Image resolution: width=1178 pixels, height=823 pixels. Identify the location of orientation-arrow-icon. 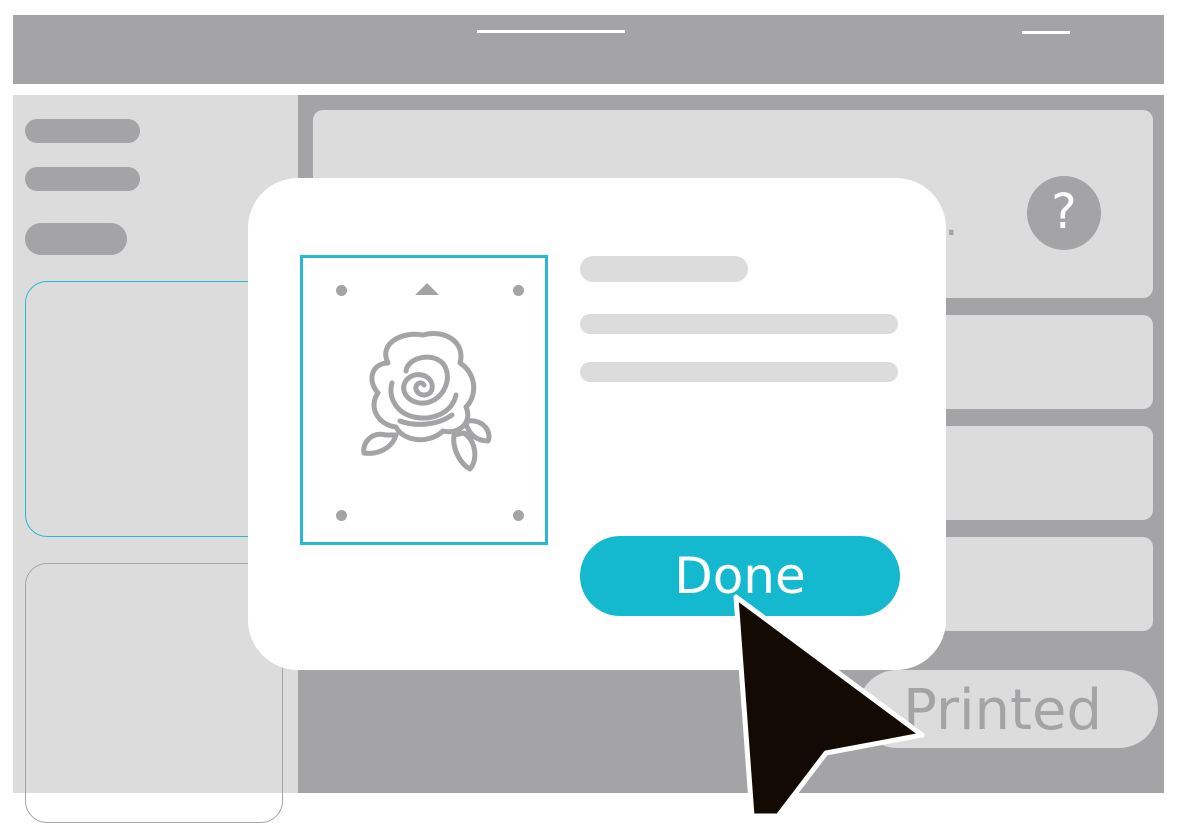
(427, 289).